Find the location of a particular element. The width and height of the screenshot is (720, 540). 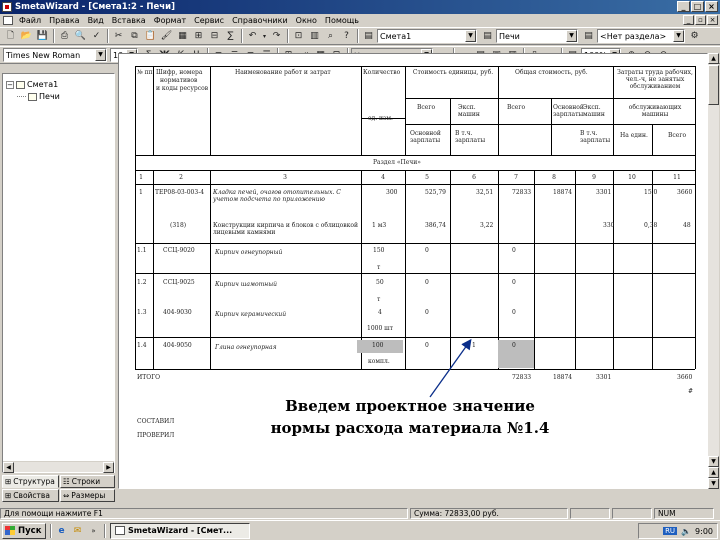

scroll-thumb is located at coordinates (713, 85).